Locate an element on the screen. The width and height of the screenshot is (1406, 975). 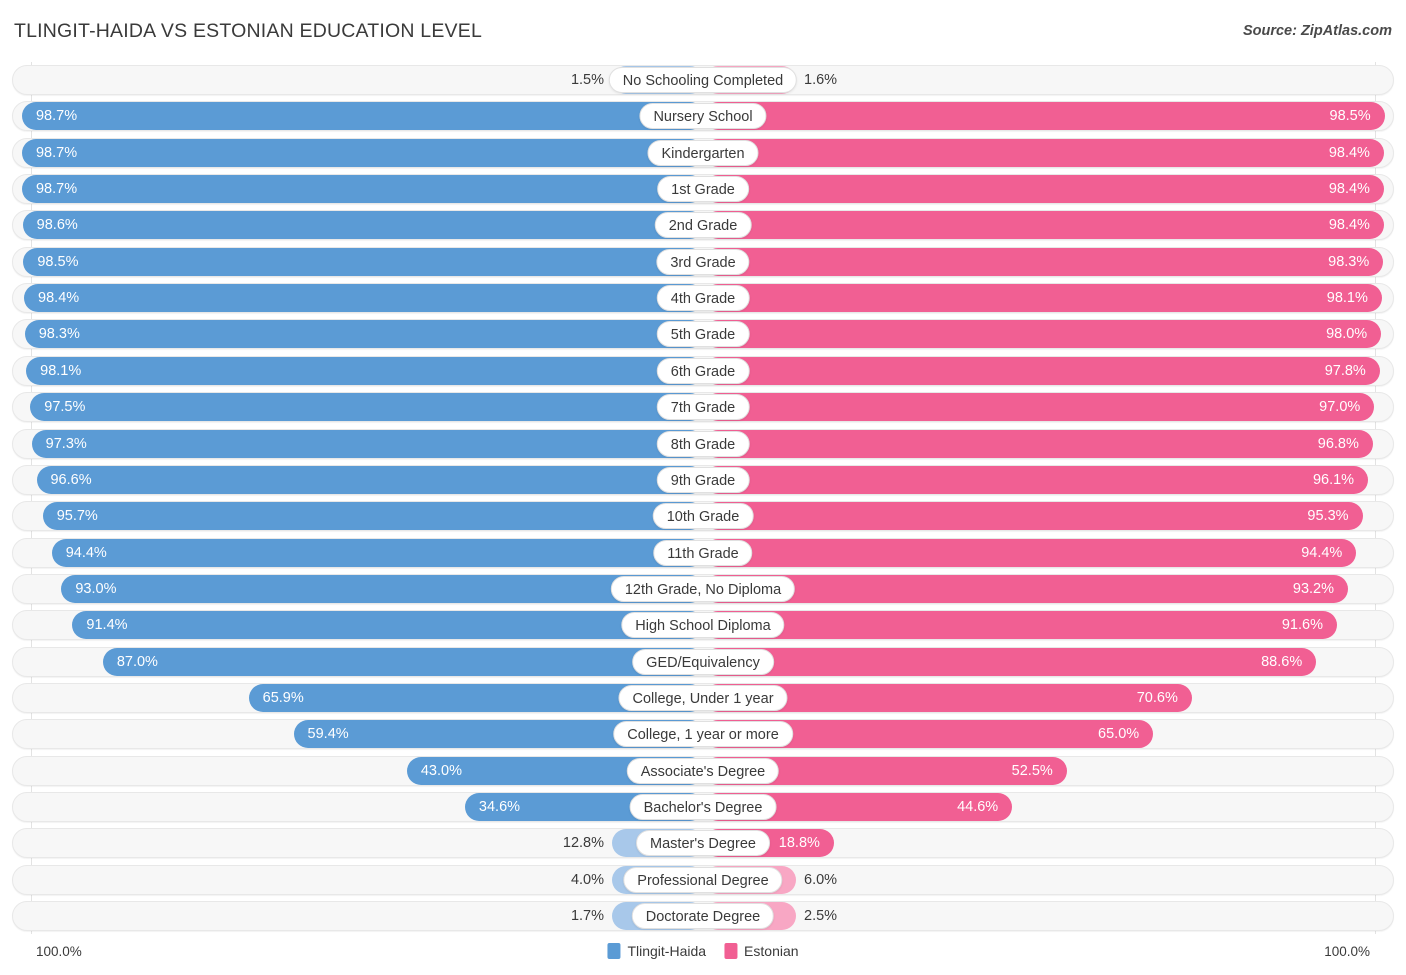
chart-row: 4.0% 6.0% Professional Degree is located at coordinates (703, 879).